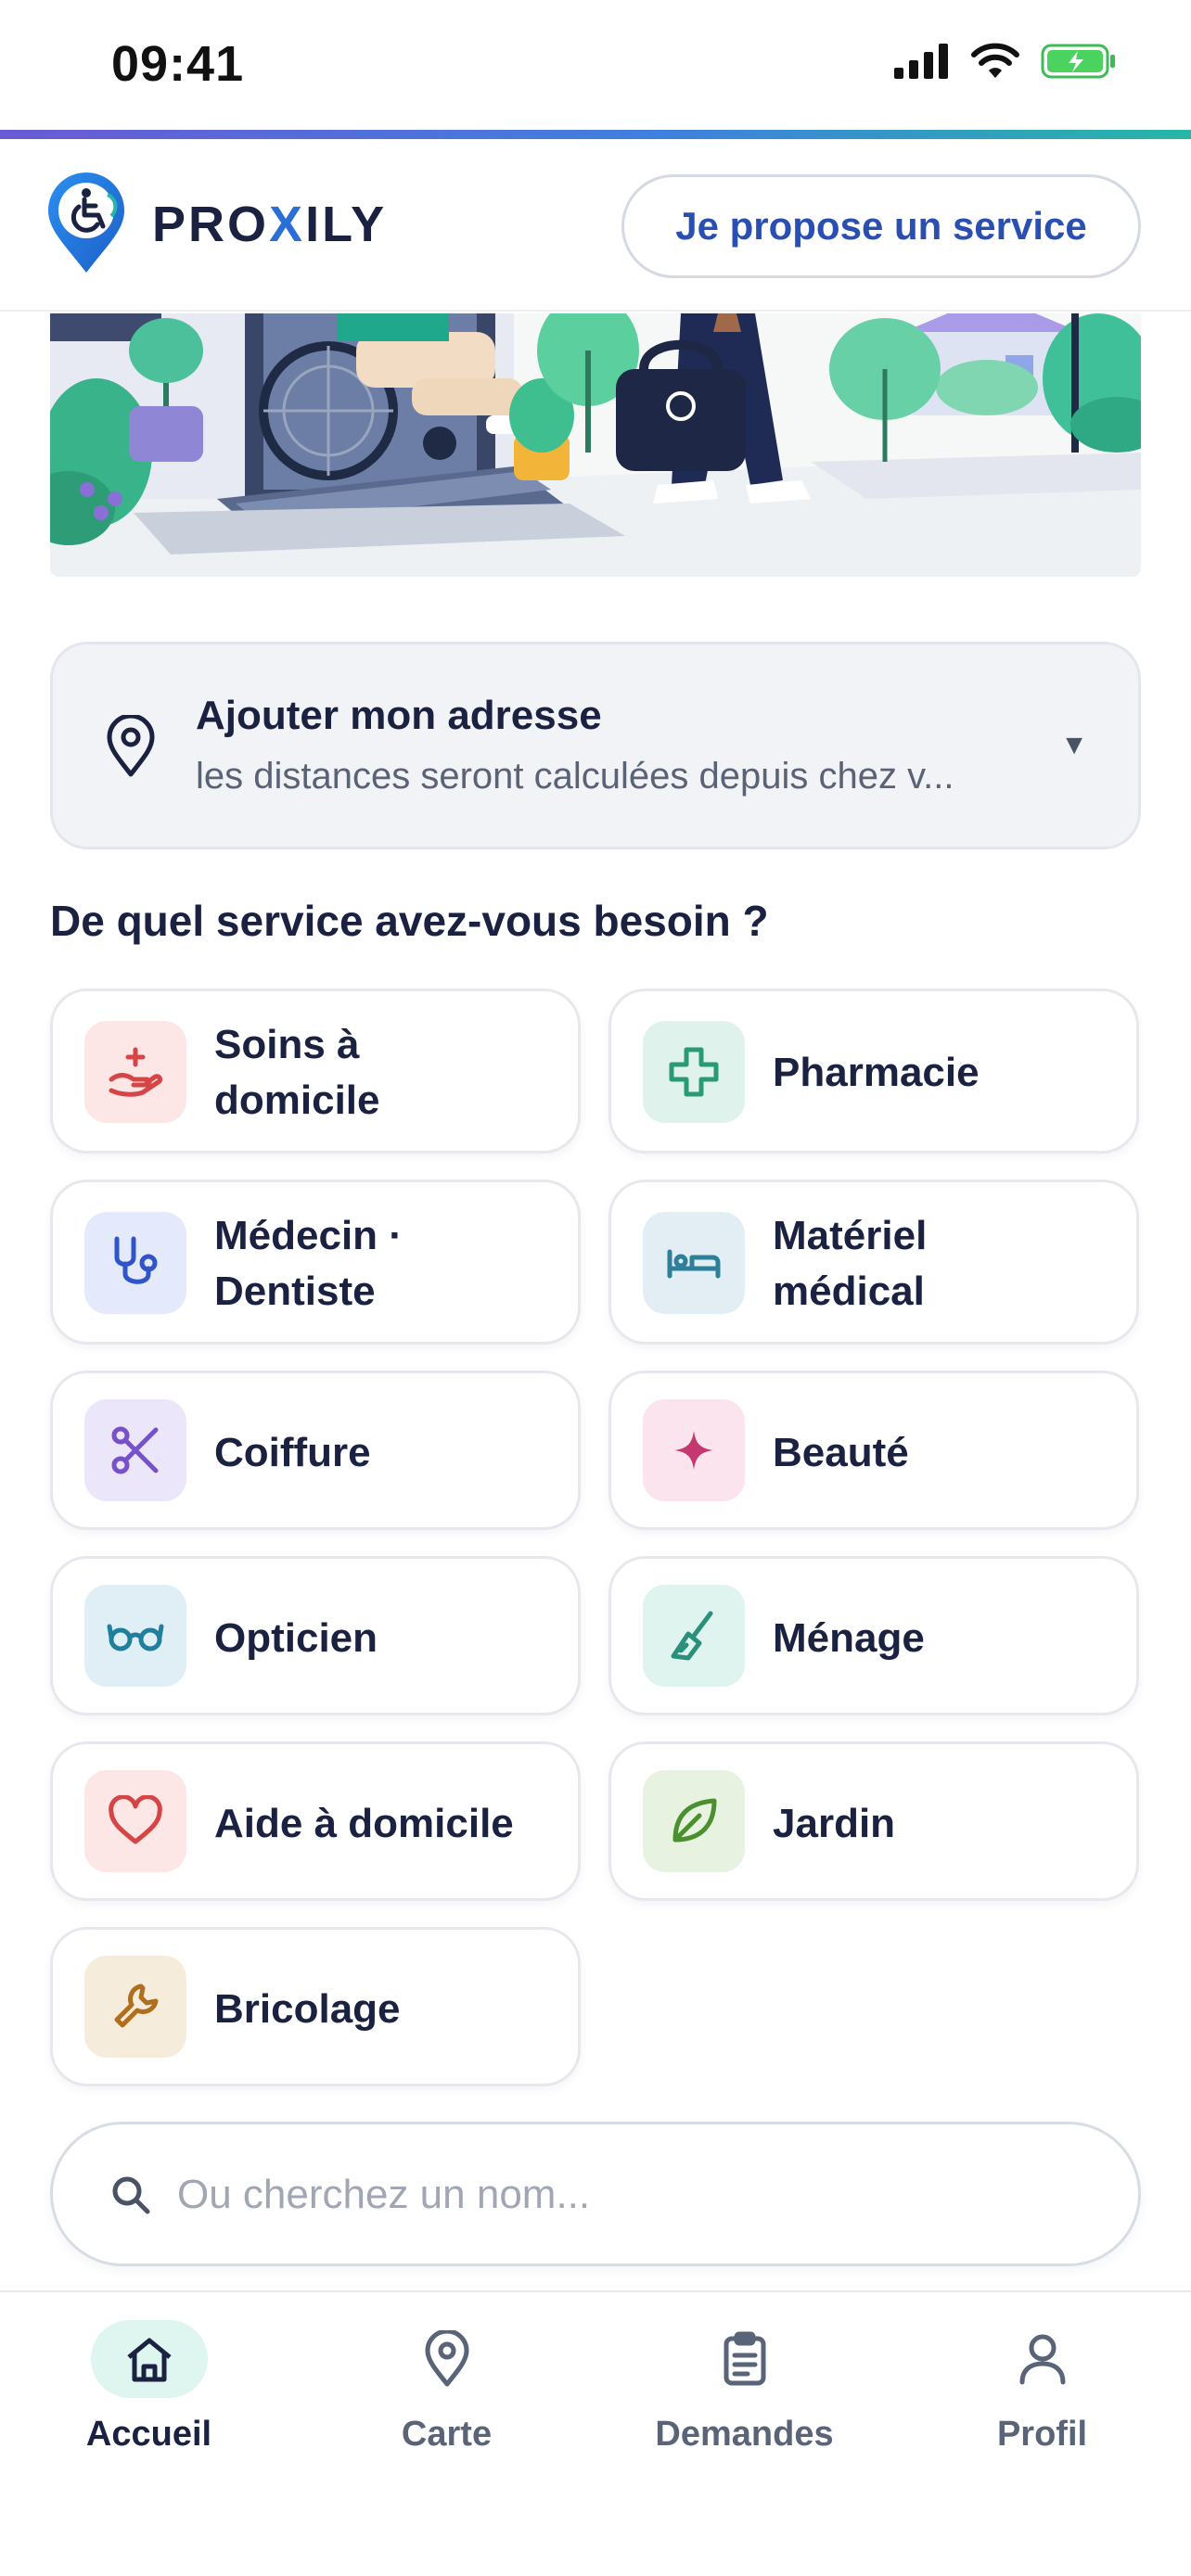  I want to click on map-pin-icon, so click(447, 2359).